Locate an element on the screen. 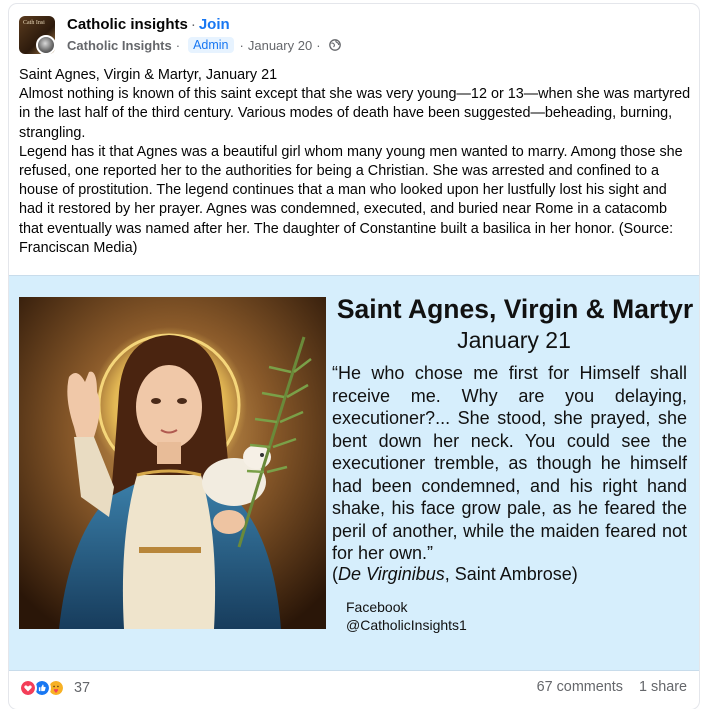  author-avatar is located at coordinates (46, 45).